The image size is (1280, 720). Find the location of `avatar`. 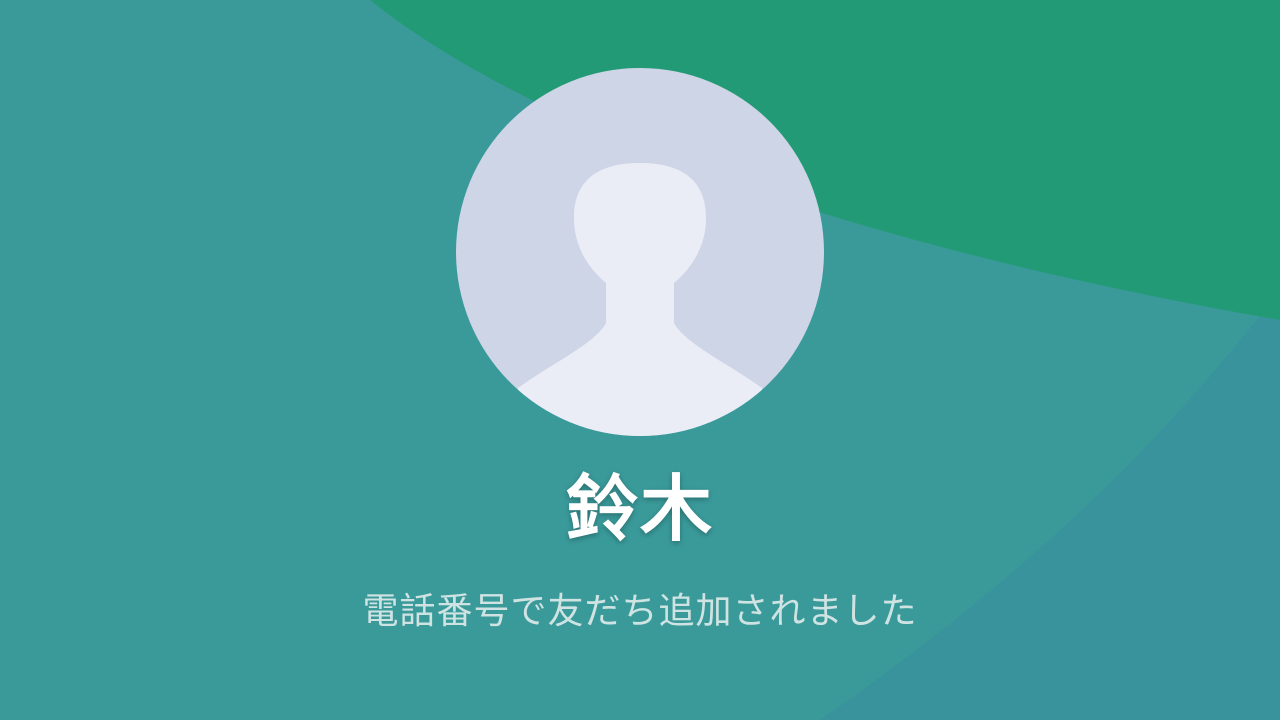

avatar is located at coordinates (640, 252).